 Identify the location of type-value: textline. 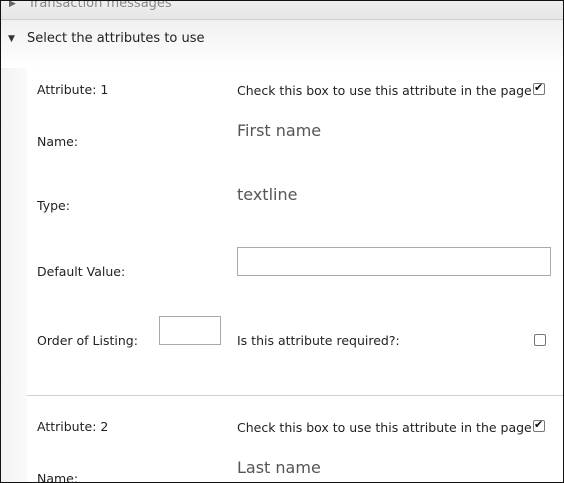
(267, 194).